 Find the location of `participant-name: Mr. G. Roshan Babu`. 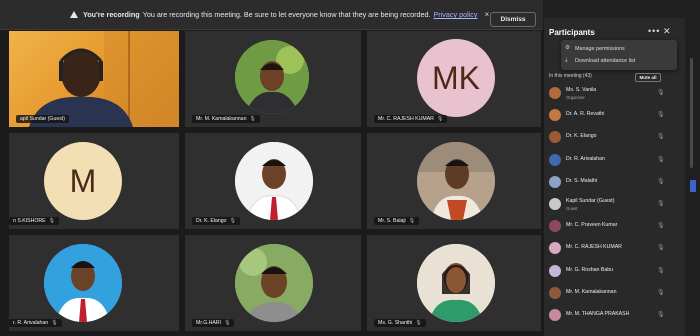

participant-name: Mr. G. Roshan Babu is located at coordinates (589, 269).